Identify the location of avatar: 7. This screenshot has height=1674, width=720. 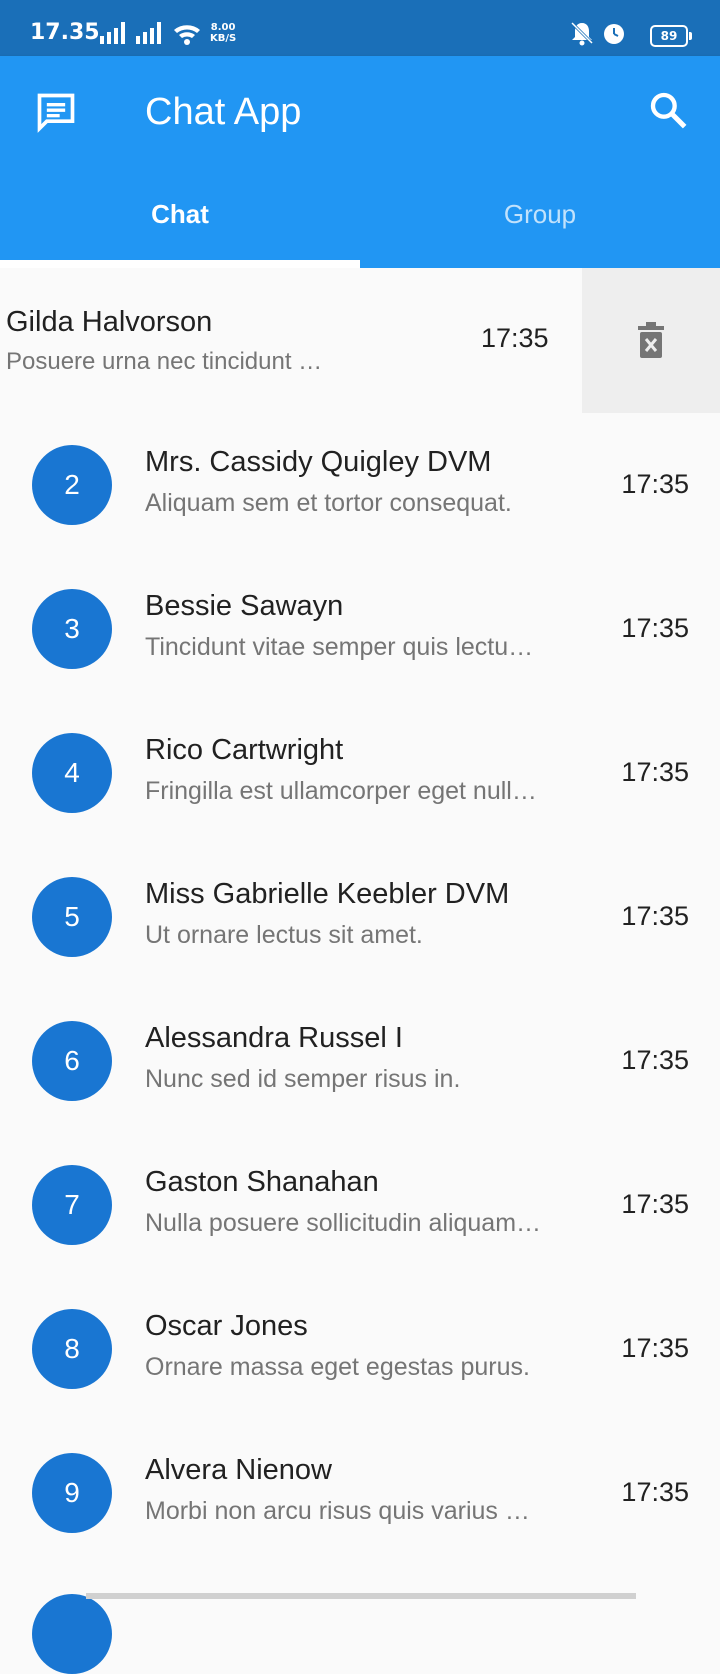
(72, 1205).